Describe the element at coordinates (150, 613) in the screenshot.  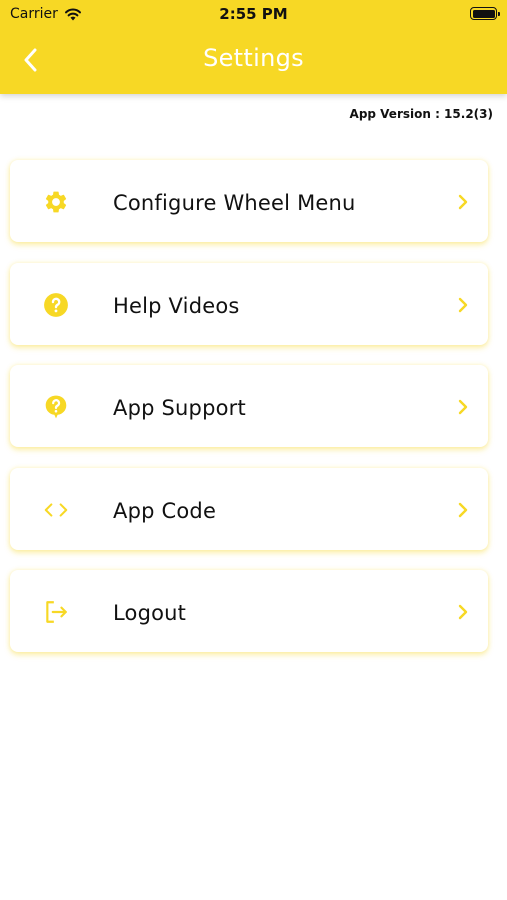
I see `menu-item-label: Logout` at that location.